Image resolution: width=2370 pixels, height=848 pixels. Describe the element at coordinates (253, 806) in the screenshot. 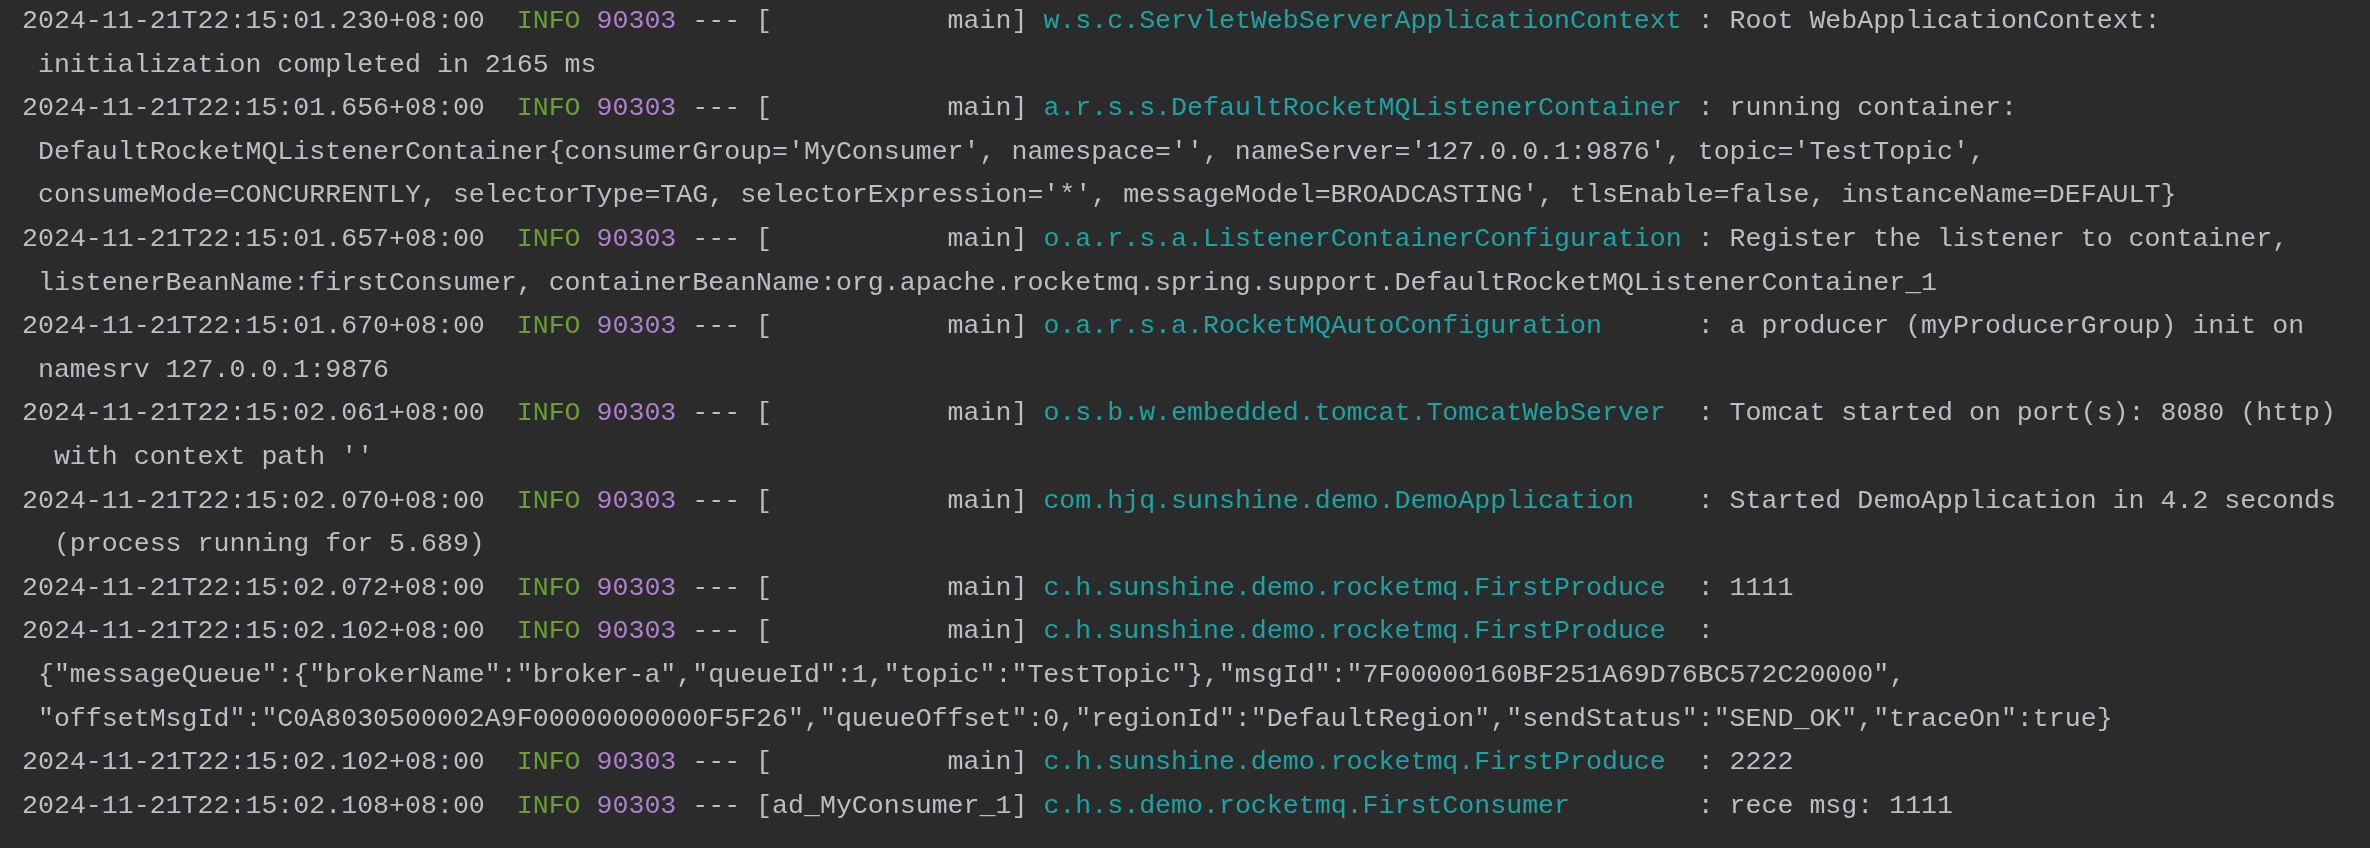

I see `timestamp: 2024-11-21T22:15:02.108+08:00` at that location.